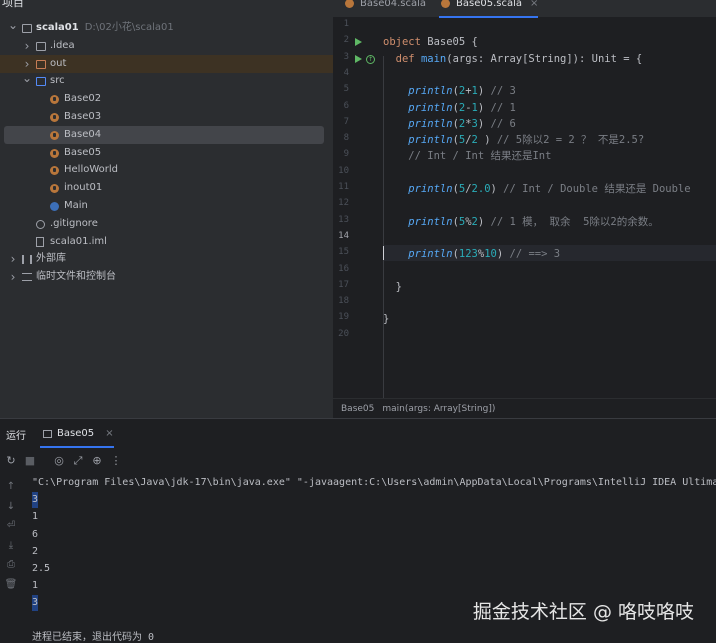 The image size is (716, 643). Describe the element at coordinates (166, 99) in the screenshot. I see `tree-item-base02: Base02` at that location.